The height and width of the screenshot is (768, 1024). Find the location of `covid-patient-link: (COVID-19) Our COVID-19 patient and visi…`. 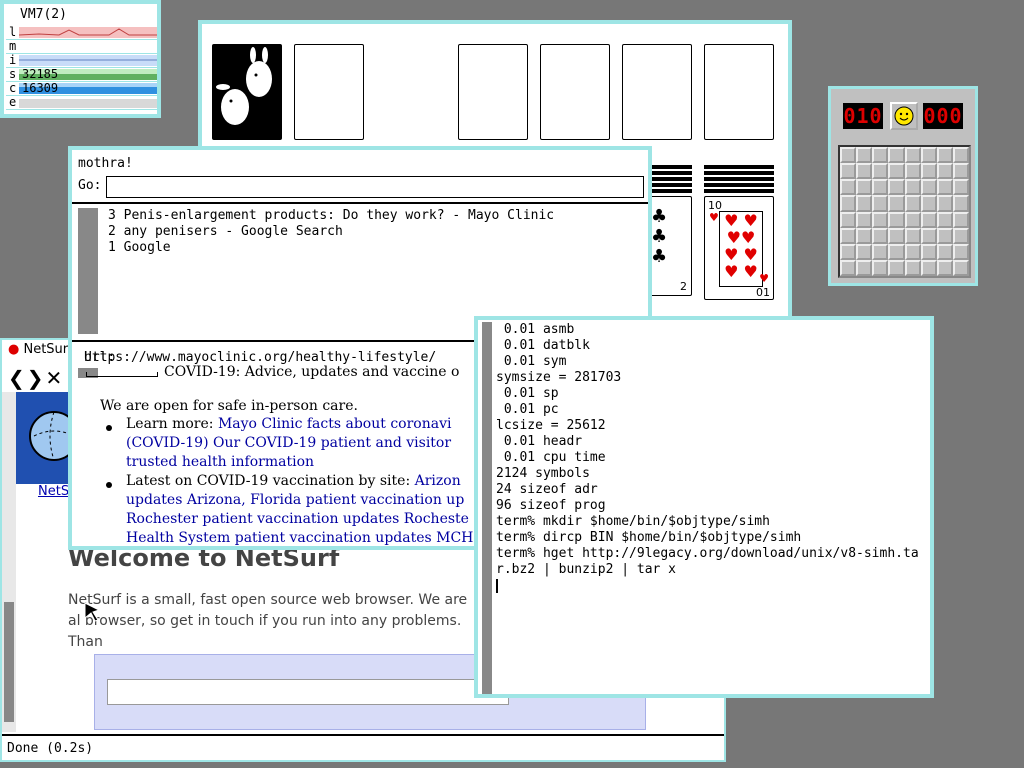

covid-patient-link: (COVID-19) Our COVID-19 patient and visi… is located at coordinates (288, 443).